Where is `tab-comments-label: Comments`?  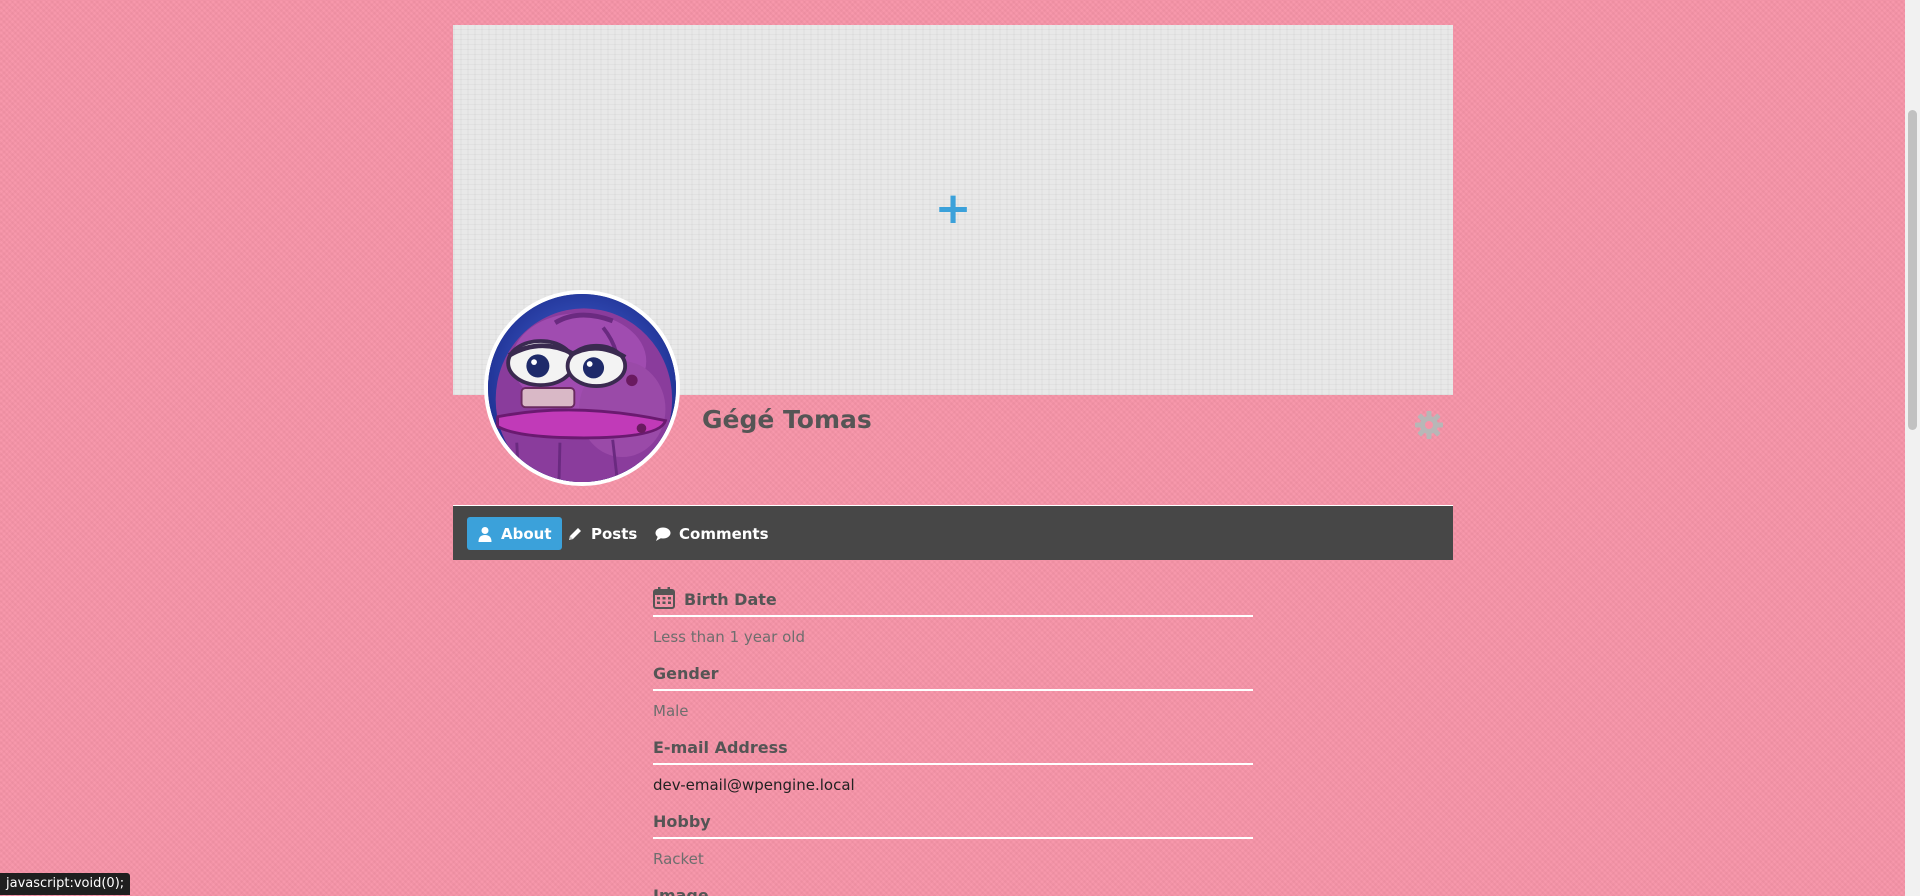
tab-comments-label: Comments is located at coordinates (724, 533).